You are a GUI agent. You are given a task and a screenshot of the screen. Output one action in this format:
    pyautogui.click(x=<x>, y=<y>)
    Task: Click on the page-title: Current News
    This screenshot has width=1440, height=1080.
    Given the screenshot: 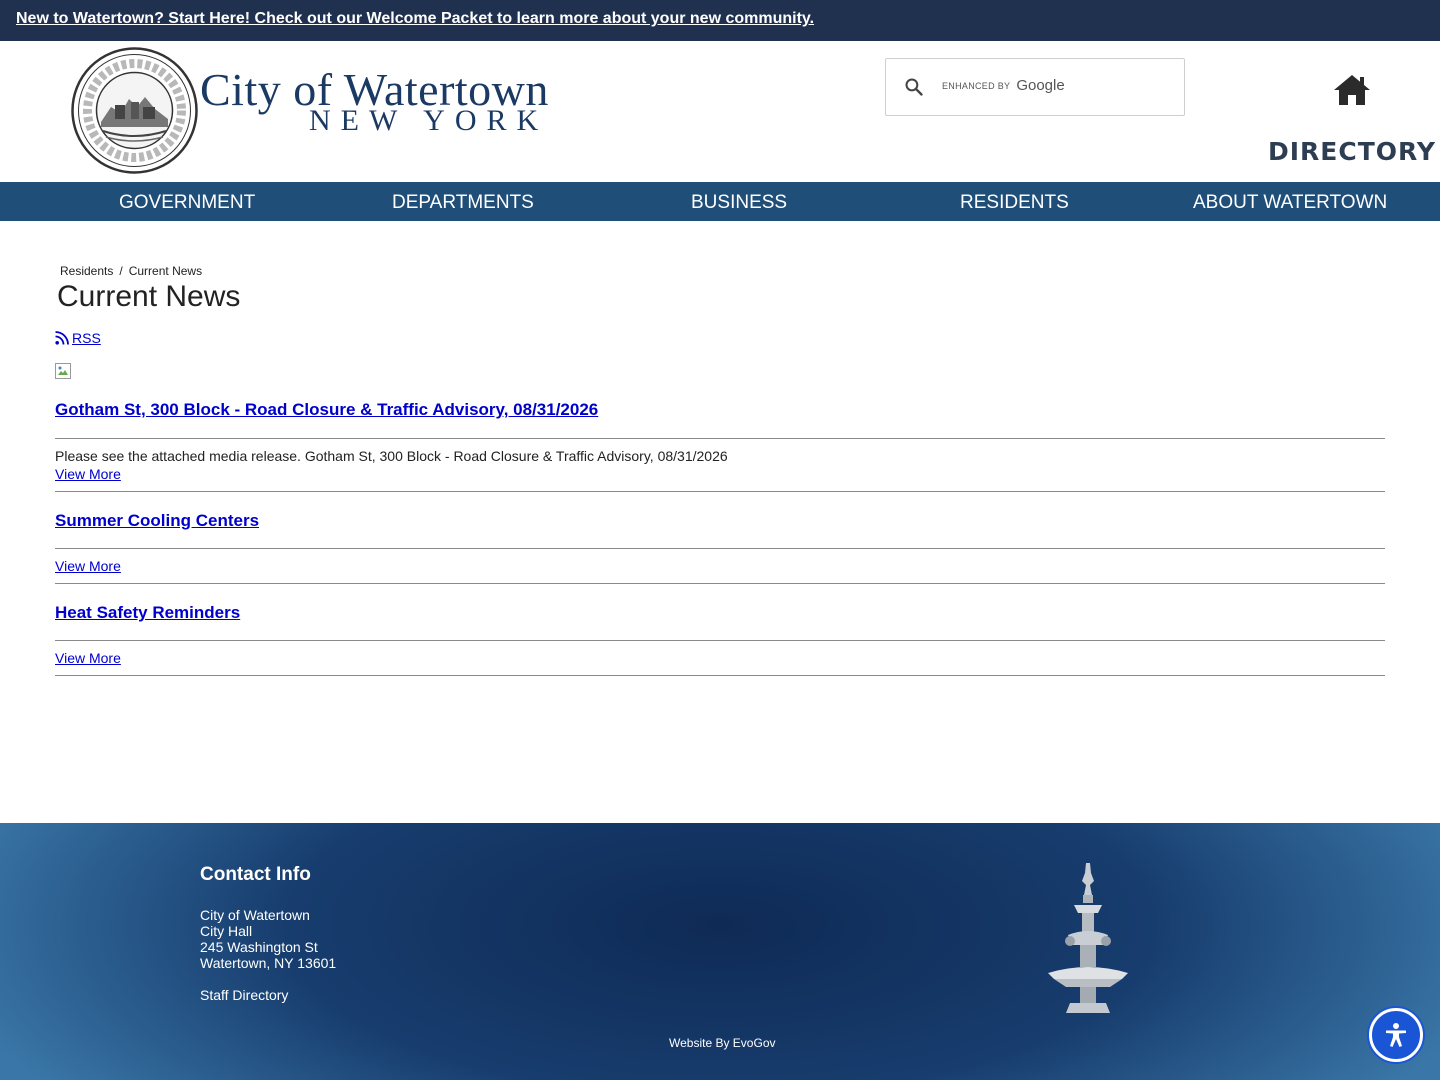 What is the action you would take?
    pyautogui.click(x=149, y=296)
    